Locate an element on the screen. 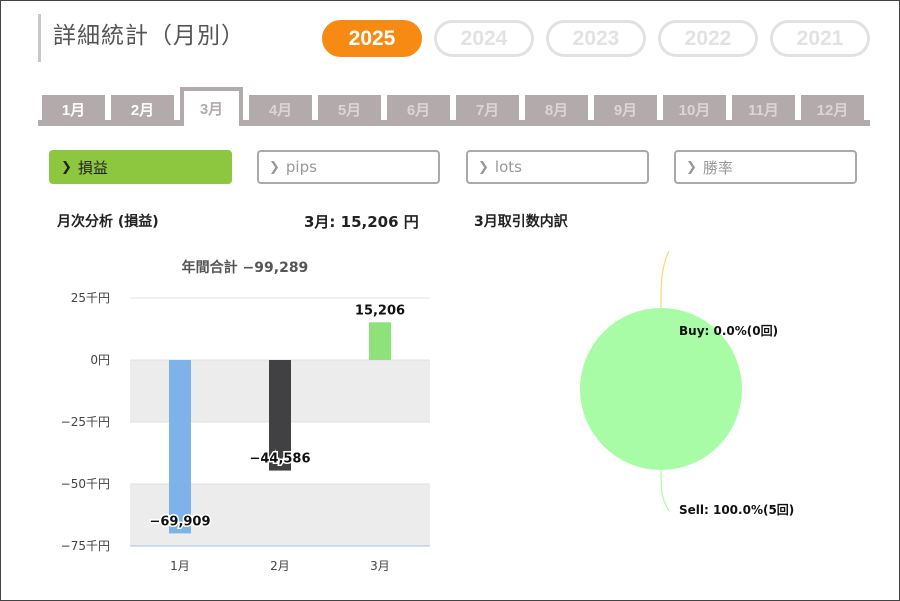 Image resolution: width=900 pixels, height=601 pixels. tab-month: 6月 is located at coordinates (418, 109).